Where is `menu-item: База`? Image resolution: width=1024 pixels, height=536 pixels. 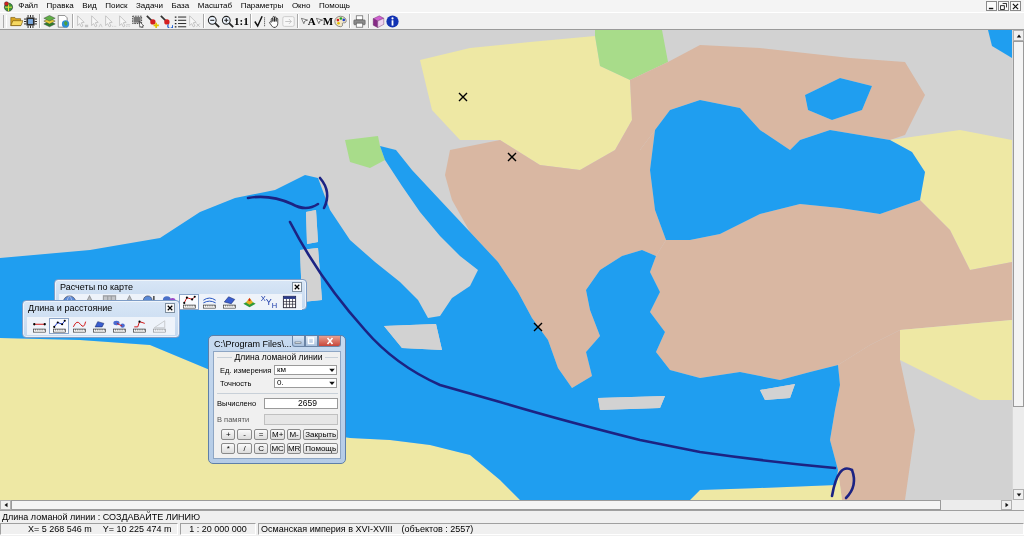 menu-item: База is located at coordinates (180, 6).